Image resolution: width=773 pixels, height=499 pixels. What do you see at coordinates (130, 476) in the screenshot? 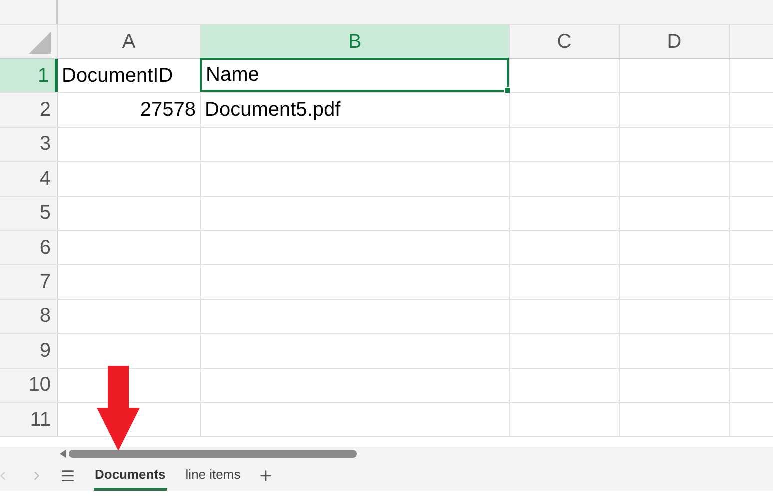
I see `sheet-tab: Documents` at bounding box center [130, 476].